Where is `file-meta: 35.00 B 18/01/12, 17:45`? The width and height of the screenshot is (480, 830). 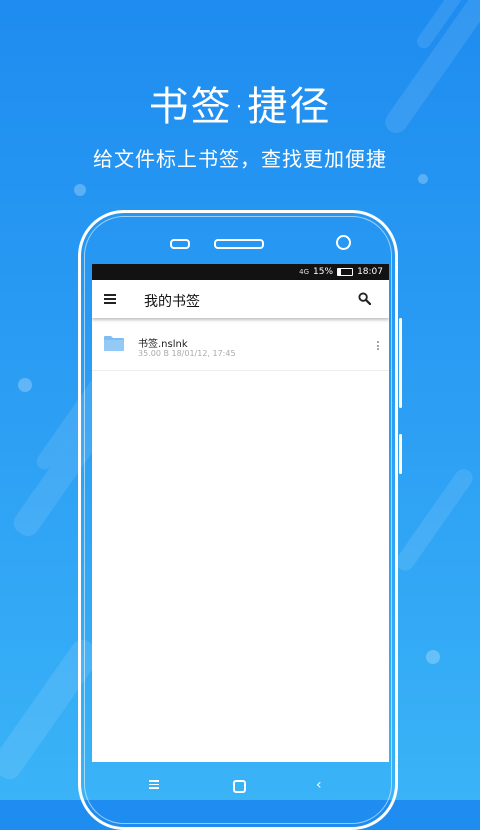 file-meta: 35.00 B 18/01/12, 17:45 is located at coordinates (187, 353).